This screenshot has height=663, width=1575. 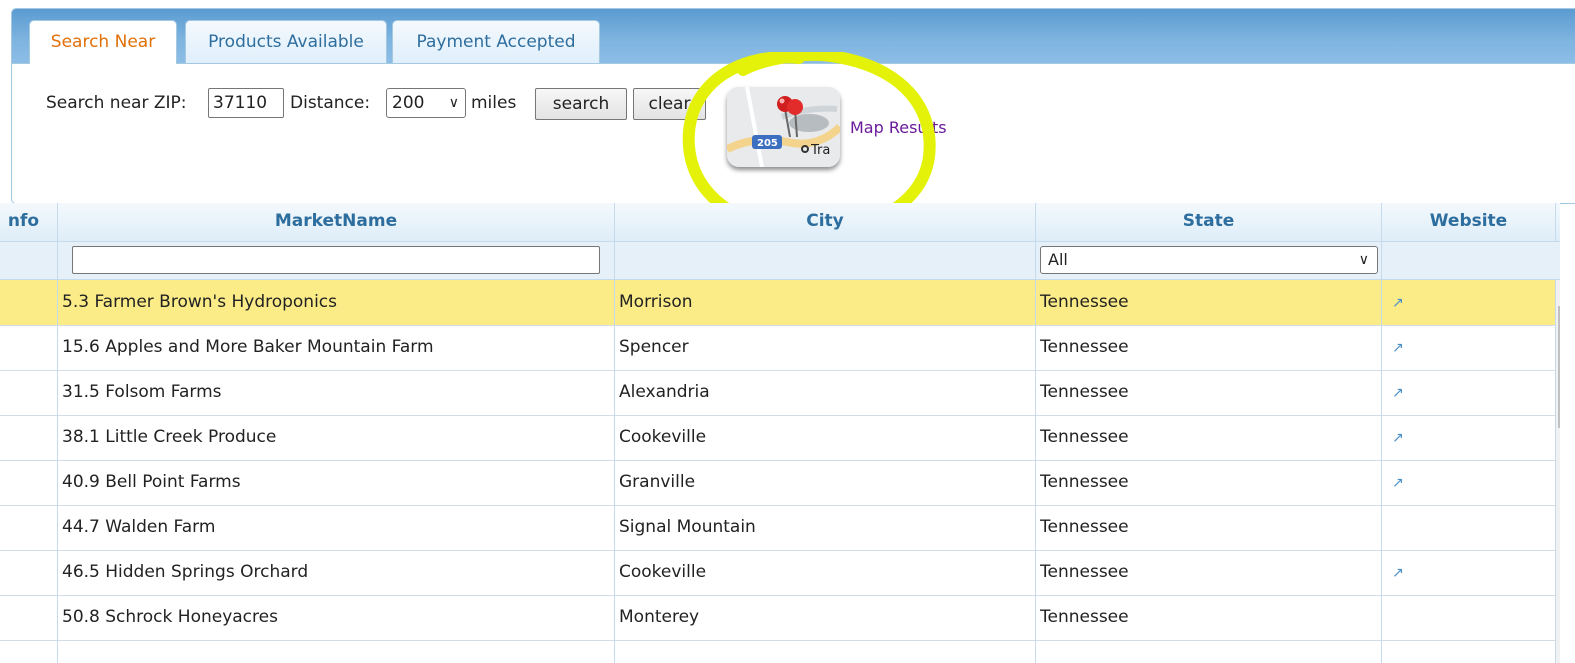 What do you see at coordinates (1209, 260) in the screenshot?
I see `state-filter-select: All ∨` at bounding box center [1209, 260].